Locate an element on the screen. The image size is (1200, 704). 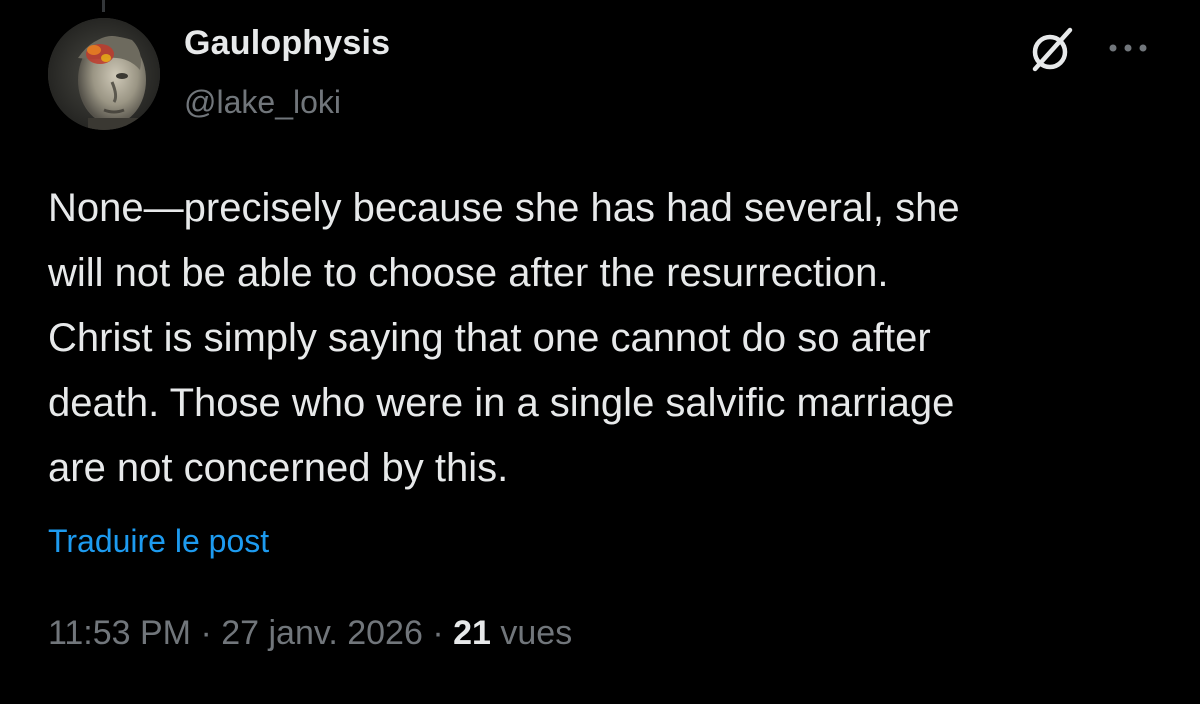
avatar is located at coordinates (104, 74).